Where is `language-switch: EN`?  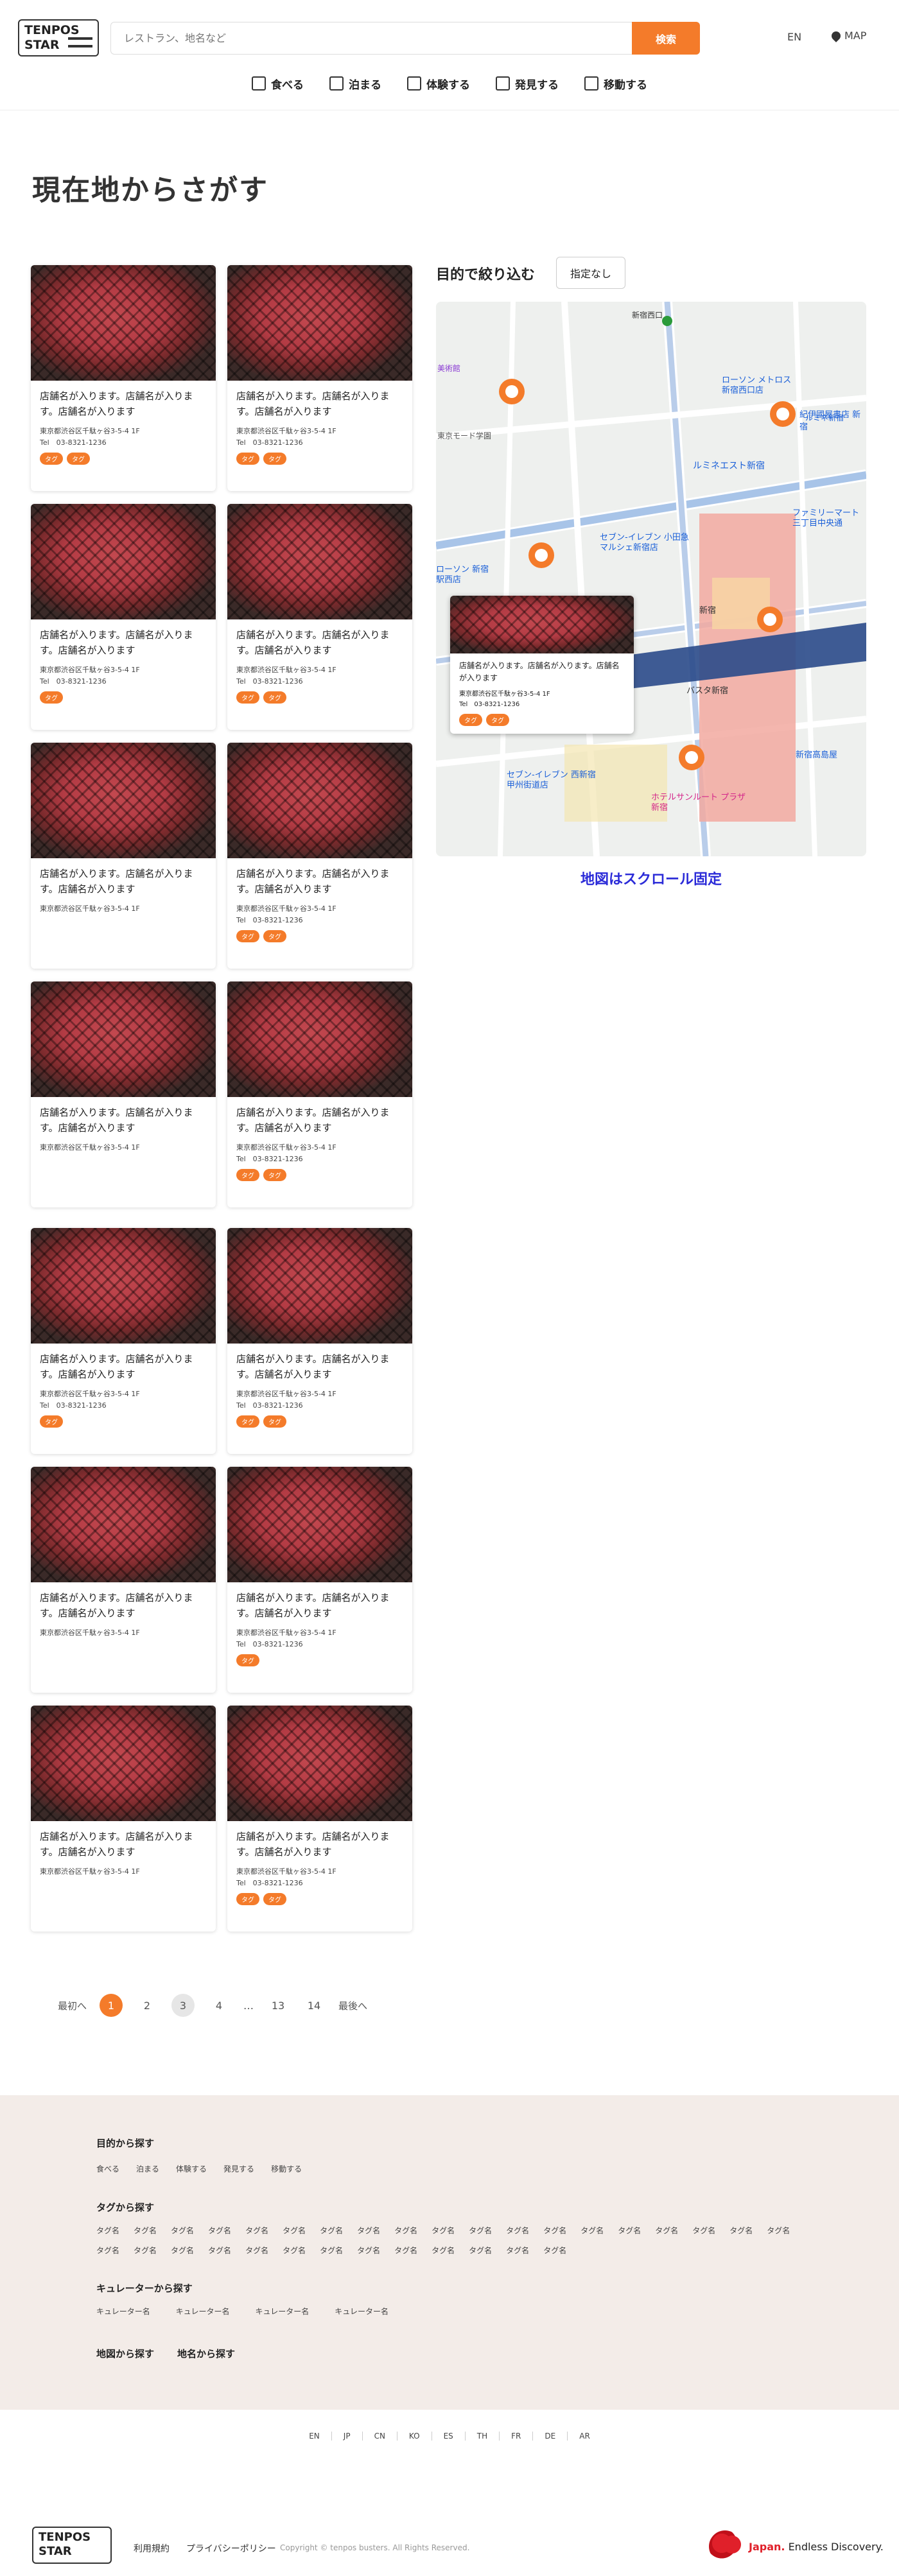
language-switch: EN is located at coordinates (794, 37).